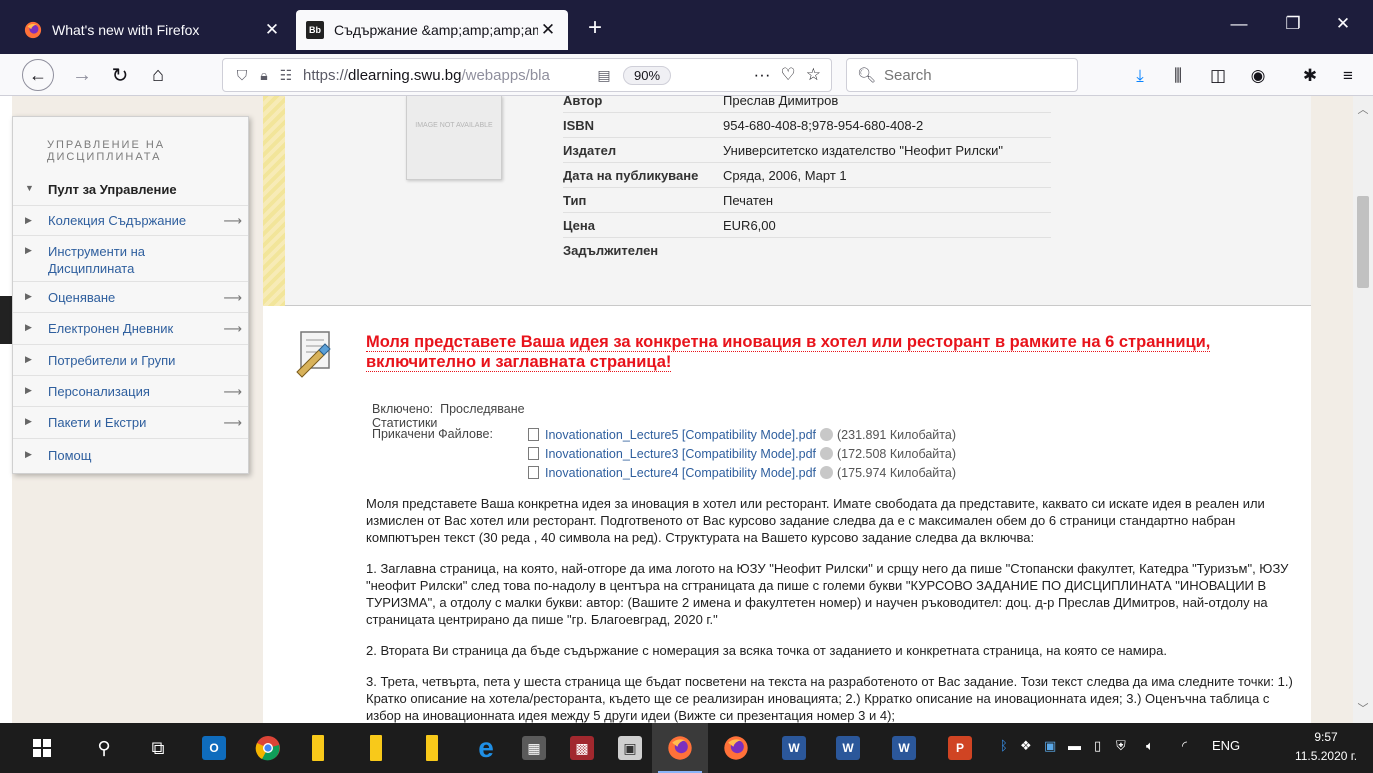 The width and height of the screenshot is (1373, 773). What do you see at coordinates (611, 250) in the screenshot?
I see `meta-row-required: Задължителен` at bounding box center [611, 250].